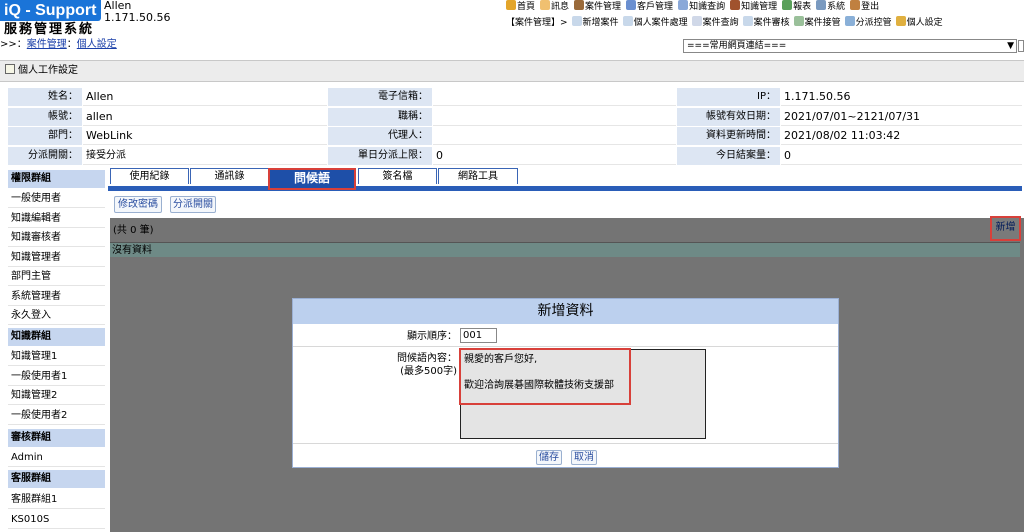  Describe the element at coordinates (850, 46) in the screenshot. I see `quick-links-select: ===常用網頁連結=== ▼` at that location.